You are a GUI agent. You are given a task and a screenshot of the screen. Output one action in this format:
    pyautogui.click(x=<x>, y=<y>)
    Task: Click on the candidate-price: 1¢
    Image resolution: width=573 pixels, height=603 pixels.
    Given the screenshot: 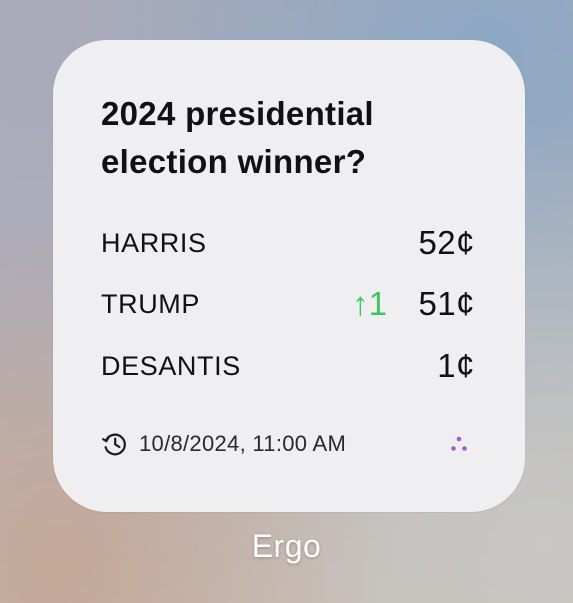 What is the action you would take?
    pyautogui.click(x=456, y=365)
    